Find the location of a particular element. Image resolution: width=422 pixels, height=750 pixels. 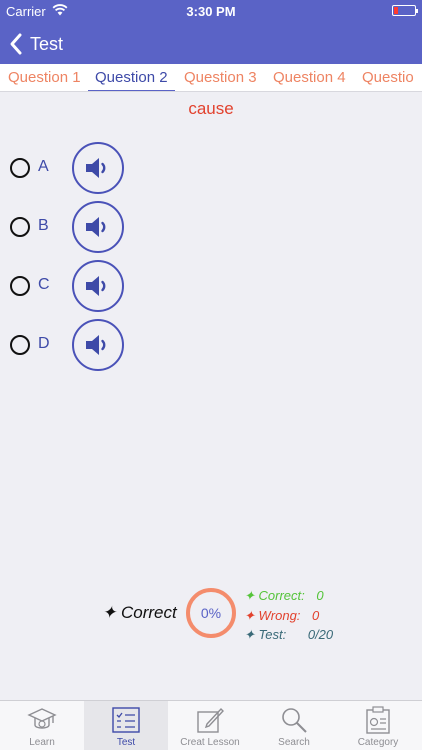

option-c-label: C is located at coordinates (44, 284).